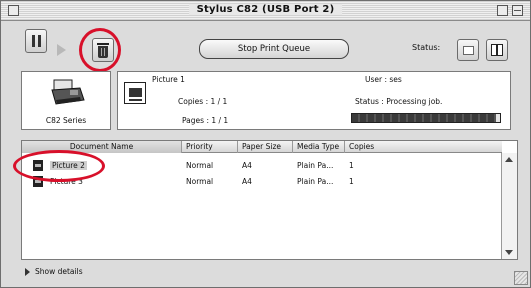 The width and height of the screenshot is (531, 288). I want to click on document-icon, so click(135, 93).